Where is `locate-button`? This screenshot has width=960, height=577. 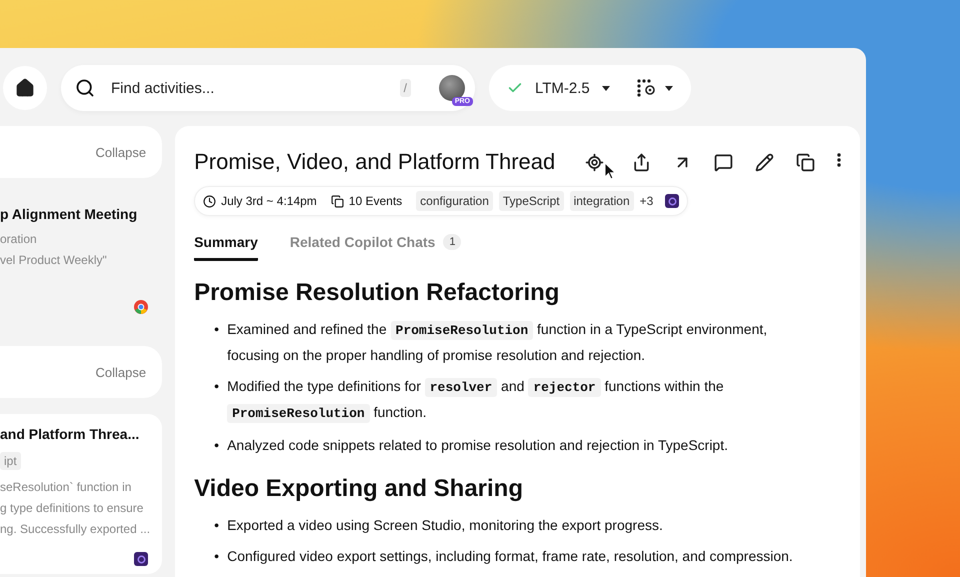 locate-button is located at coordinates (594, 162).